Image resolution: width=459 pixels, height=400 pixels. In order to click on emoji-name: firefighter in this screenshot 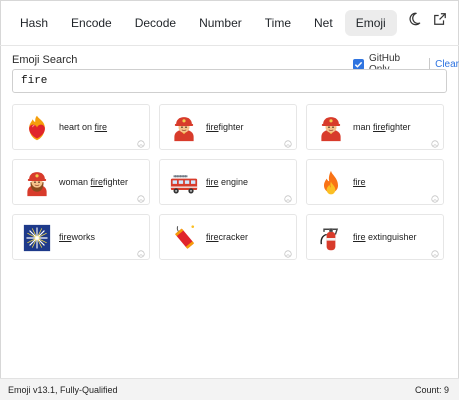, I will do `click(225, 127)`.